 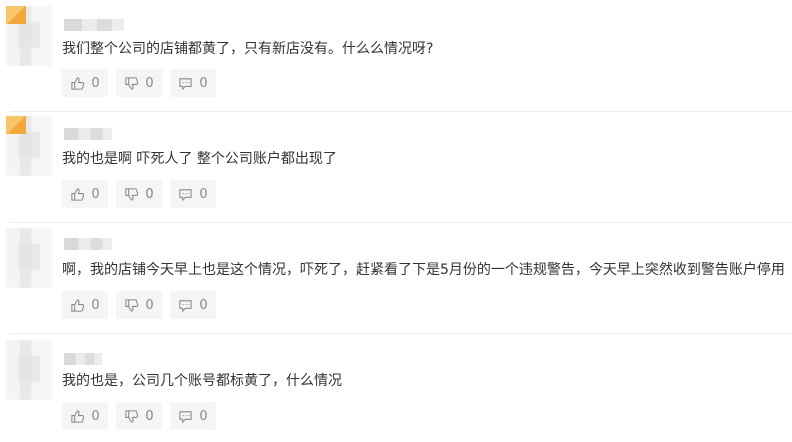 What do you see at coordinates (248, 49) in the screenshot?
I see `comment-text: 我们整个公司的店铺都黄了，只有新店没有。什么么情况呀?` at bounding box center [248, 49].